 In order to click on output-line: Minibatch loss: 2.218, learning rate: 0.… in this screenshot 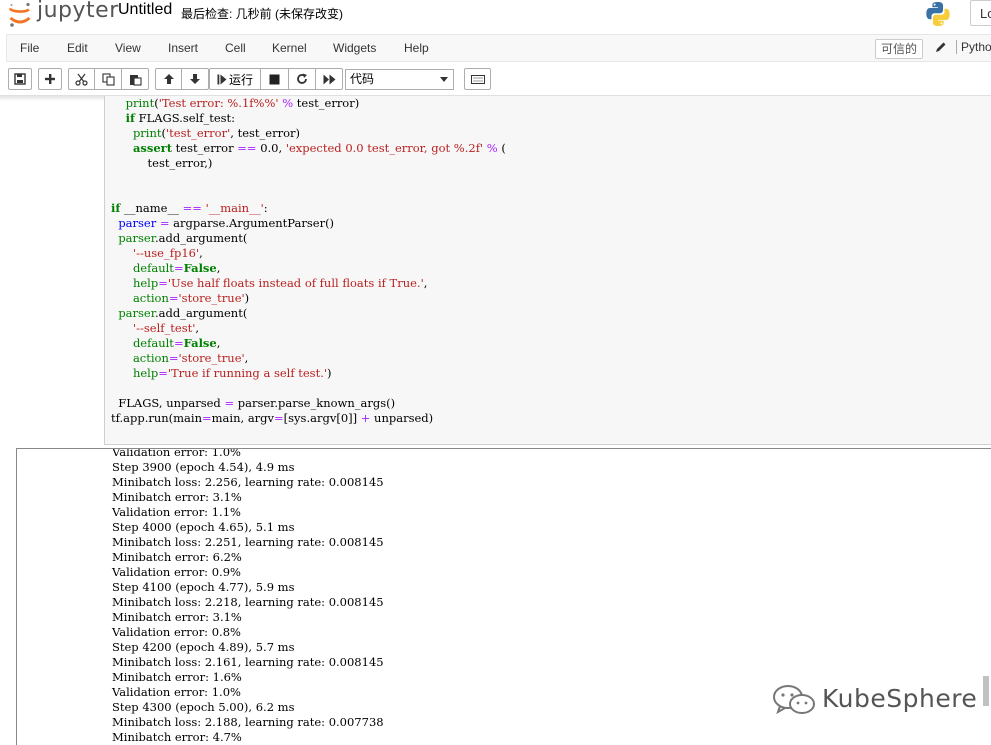, I will do `click(248, 602)`.